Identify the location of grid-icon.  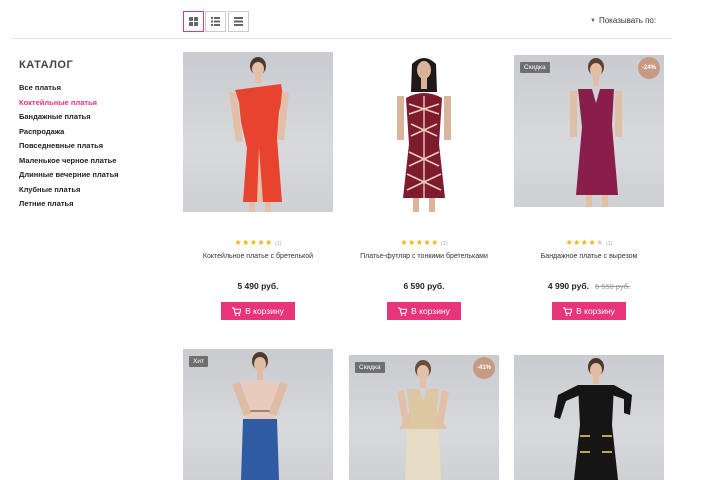
(193, 21).